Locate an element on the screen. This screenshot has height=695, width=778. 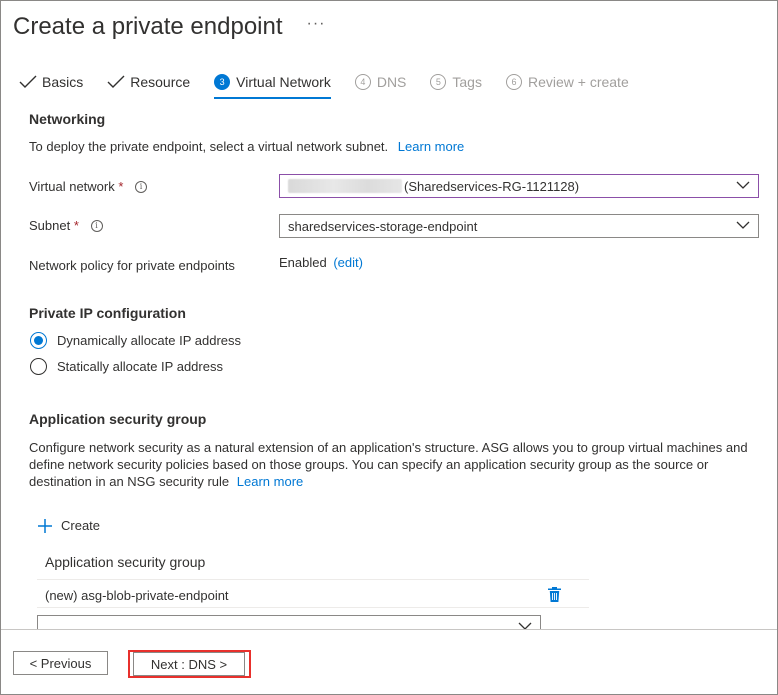
redacted-text is located at coordinates (345, 186).